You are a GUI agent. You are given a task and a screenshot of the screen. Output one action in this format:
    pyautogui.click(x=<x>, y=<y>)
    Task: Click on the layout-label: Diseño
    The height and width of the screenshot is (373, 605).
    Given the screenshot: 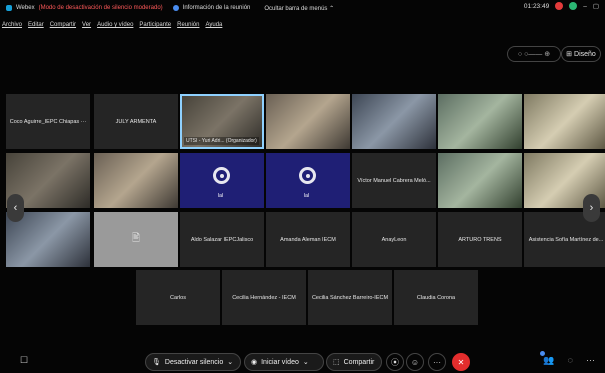 What is the action you would take?
    pyautogui.click(x=585, y=54)
    